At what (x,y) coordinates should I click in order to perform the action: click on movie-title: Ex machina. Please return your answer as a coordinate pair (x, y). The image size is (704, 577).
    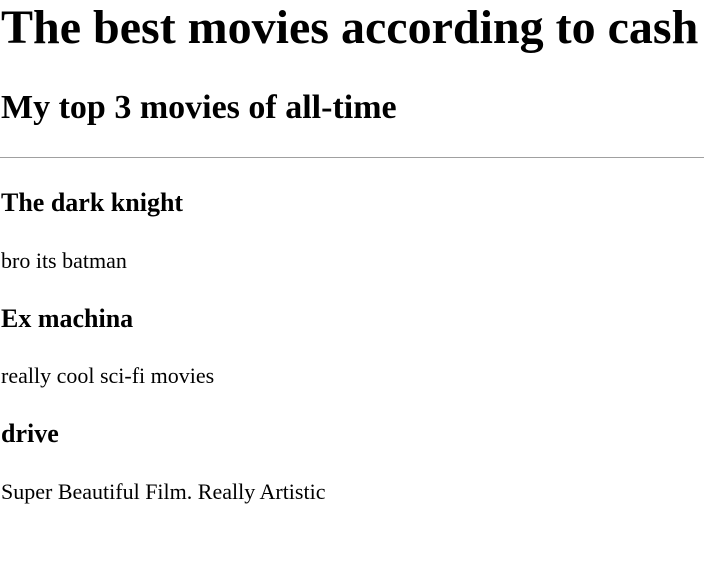
    Looking at the image, I should click on (67, 318).